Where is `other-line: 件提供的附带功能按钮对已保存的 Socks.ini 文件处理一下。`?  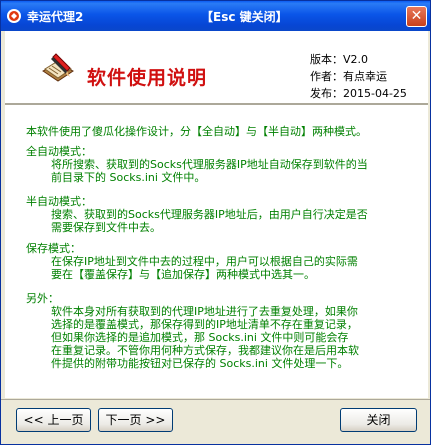 other-line: 件提供的附带功能按钮对已保存的 Socks.ini 文件处理一下。 is located at coordinates (200, 363).